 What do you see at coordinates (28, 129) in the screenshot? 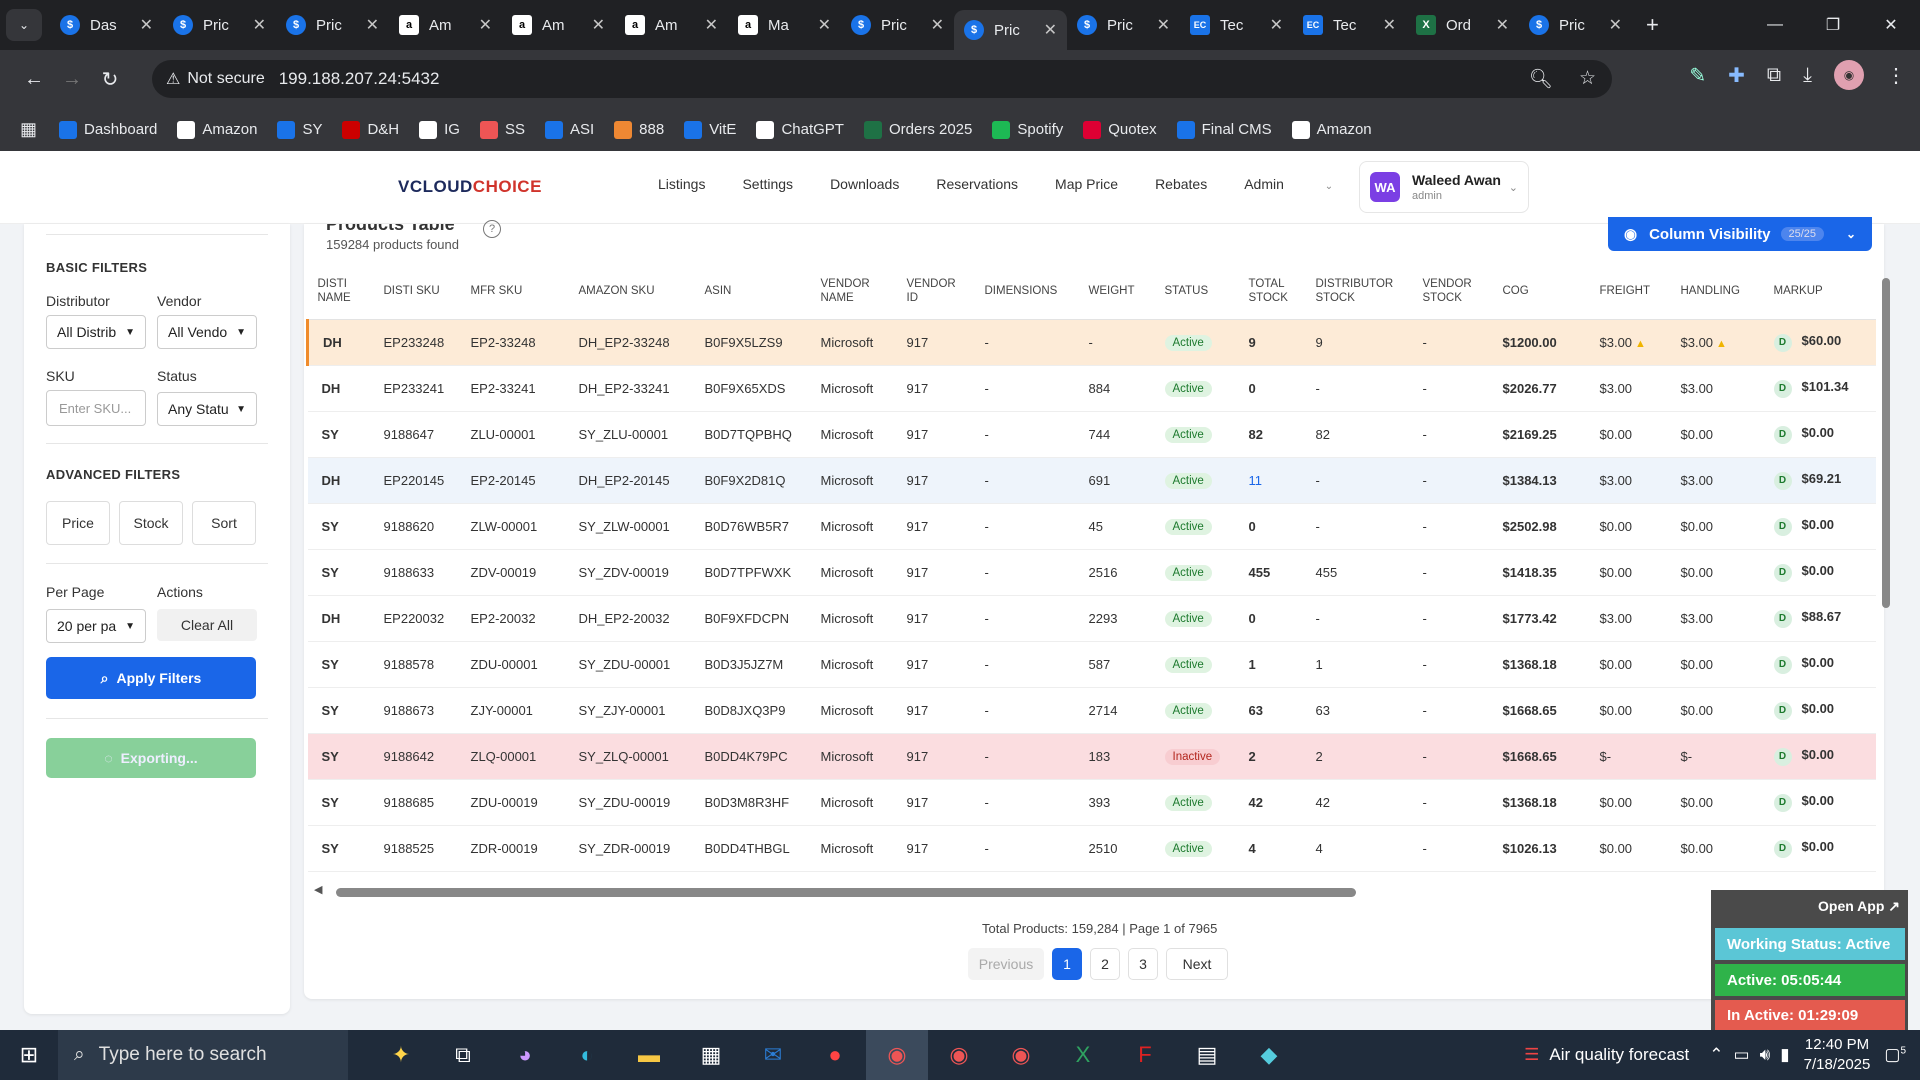
I see `apps-grid-icon: ▦` at bounding box center [28, 129].